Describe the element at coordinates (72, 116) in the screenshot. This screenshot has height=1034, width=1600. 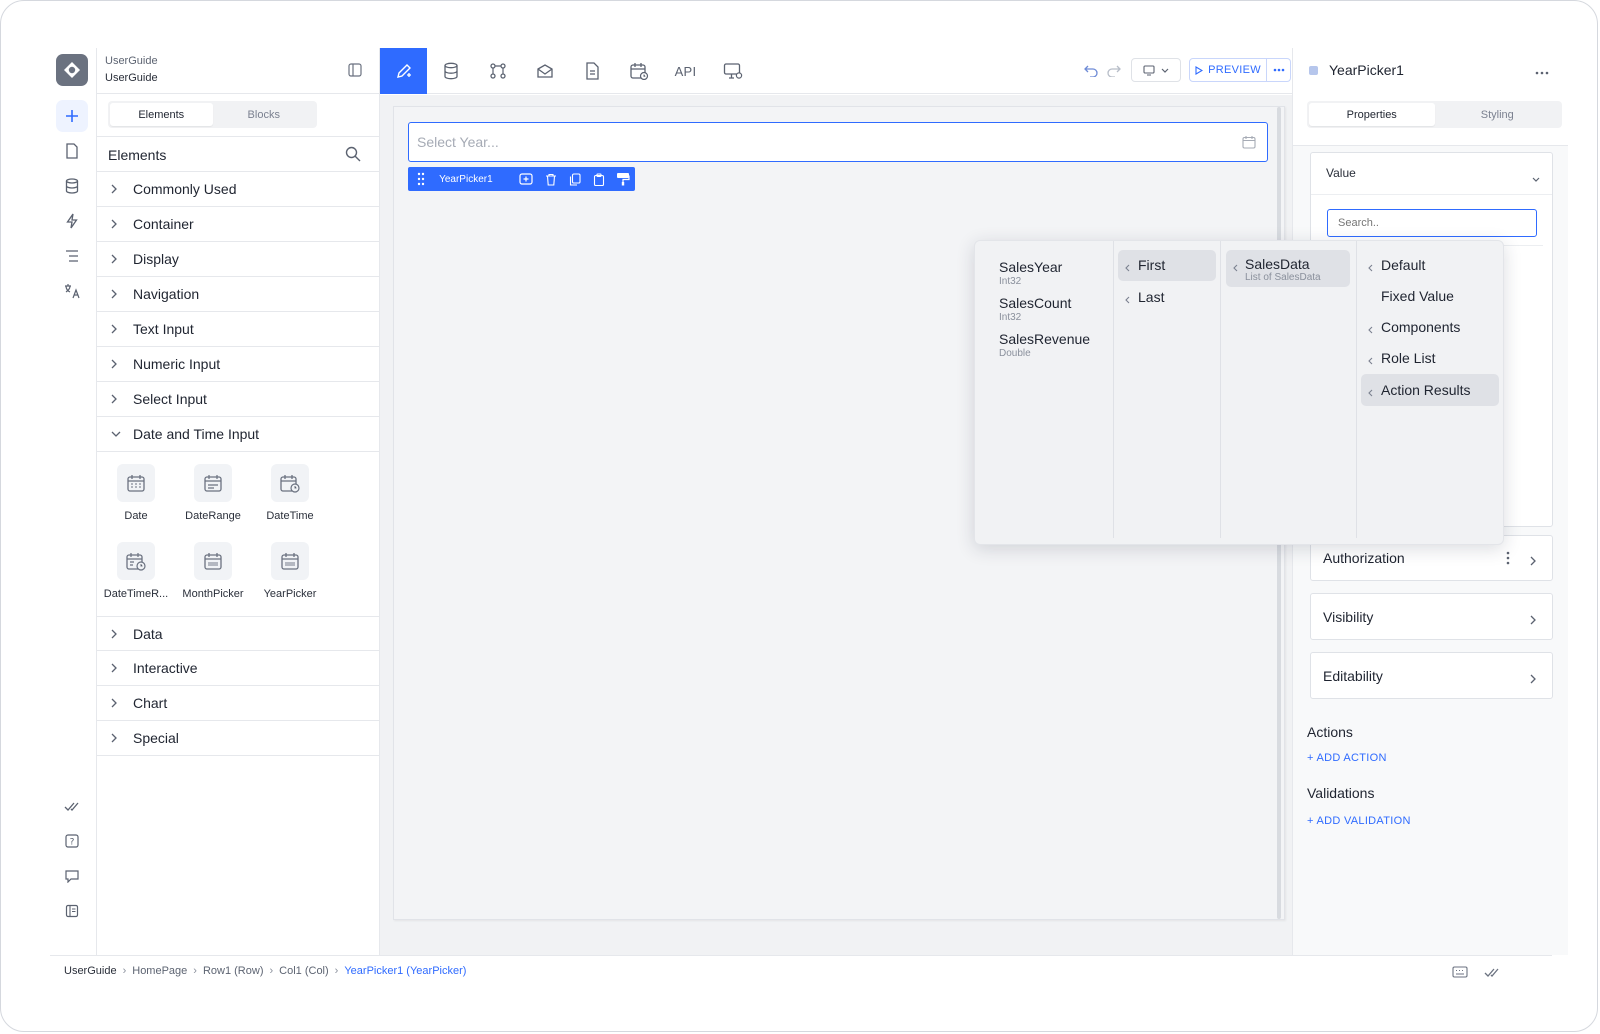
I see `add-element-icon` at that location.